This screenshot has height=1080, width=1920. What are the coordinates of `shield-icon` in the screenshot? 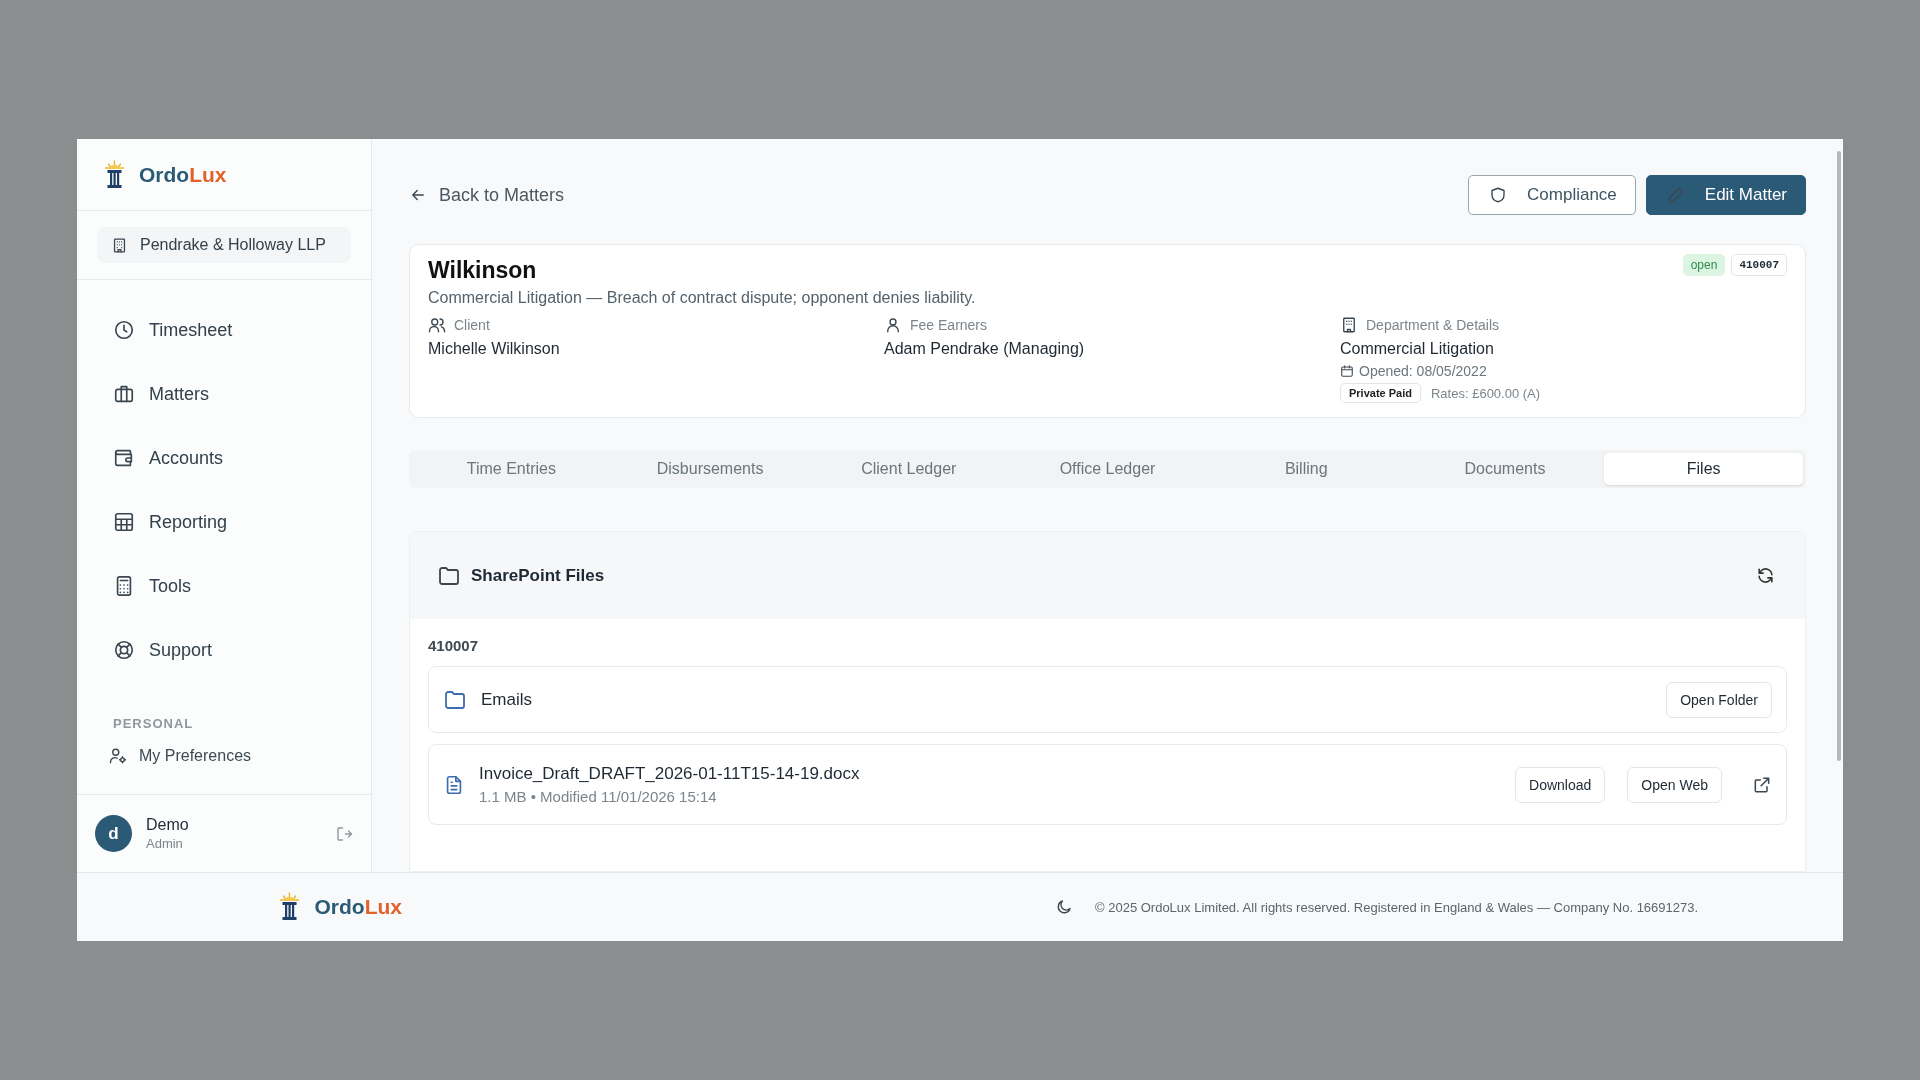 It's located at (1498, 195).